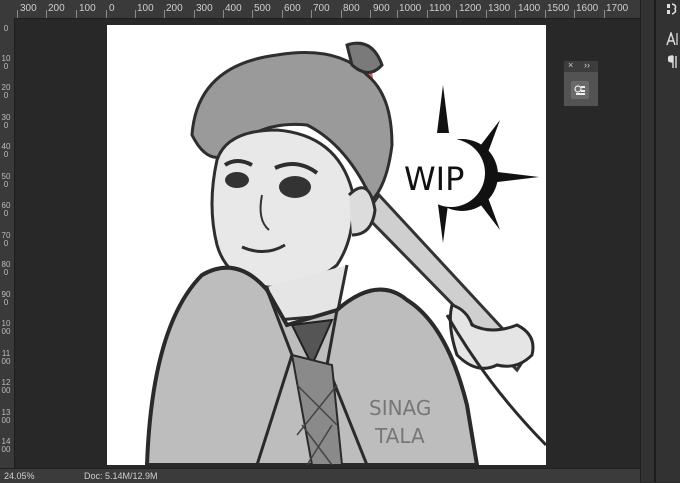  Describe the element at coordinates (672, 39) in the screenshot. I see `character-a-icon` at that location.